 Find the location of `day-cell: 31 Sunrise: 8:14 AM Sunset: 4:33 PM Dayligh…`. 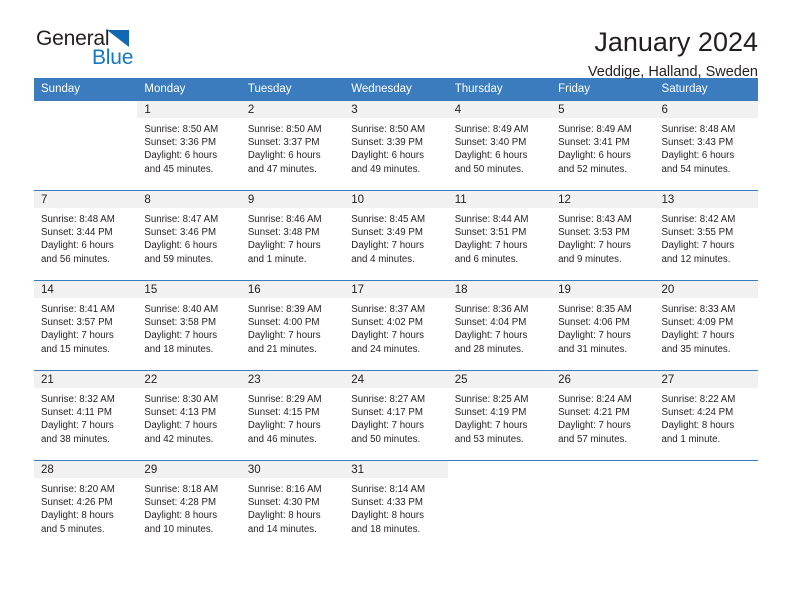

day-cell: 31 Sunrise: 8:14 AM Sunset: 4:33 PM Dayligh… is located at coordinates (396, 505).